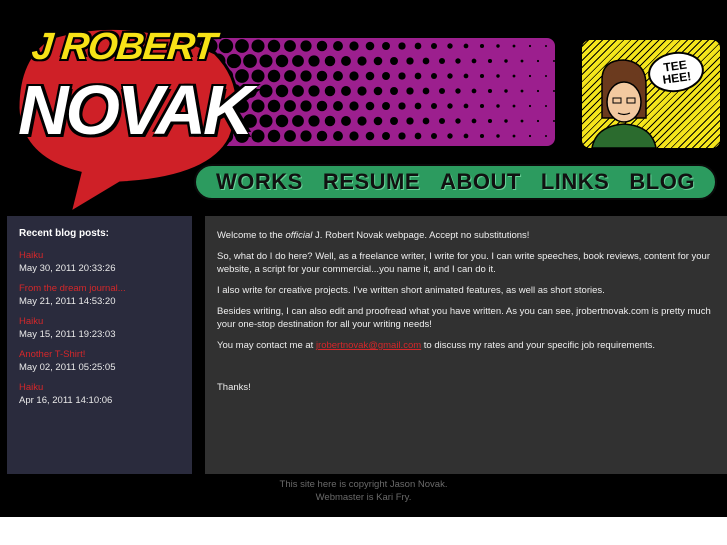 This screenshot has height=545, width=727. Describe the element at coordinates (377, 92) in the screenshot. I see `halftone-banner` at that location.